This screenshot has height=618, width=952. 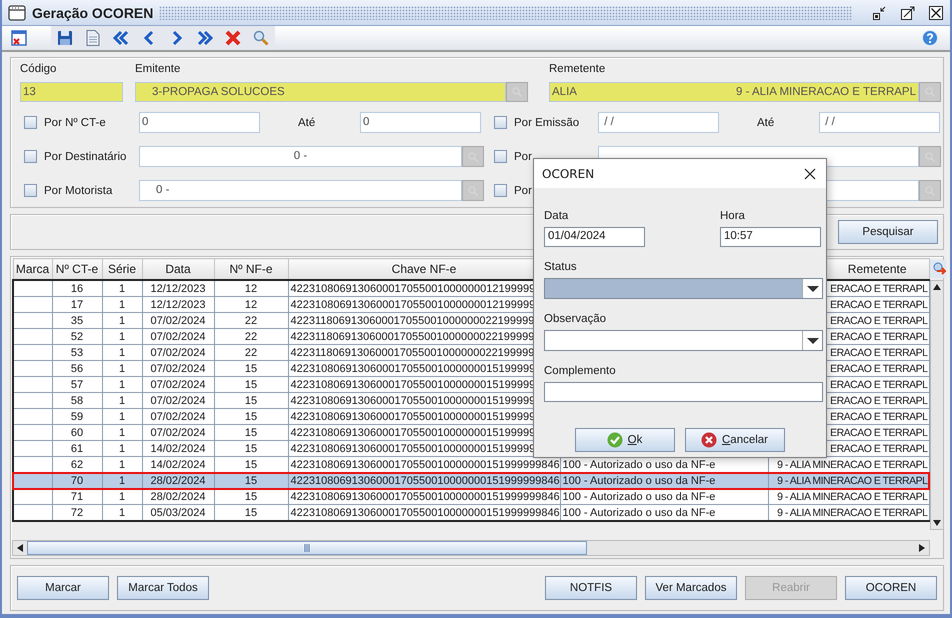 What do you see at coordinates (77, 384) in the screenshot?
I see `ct-number-cell: 57` at bounding box center [77, 384].